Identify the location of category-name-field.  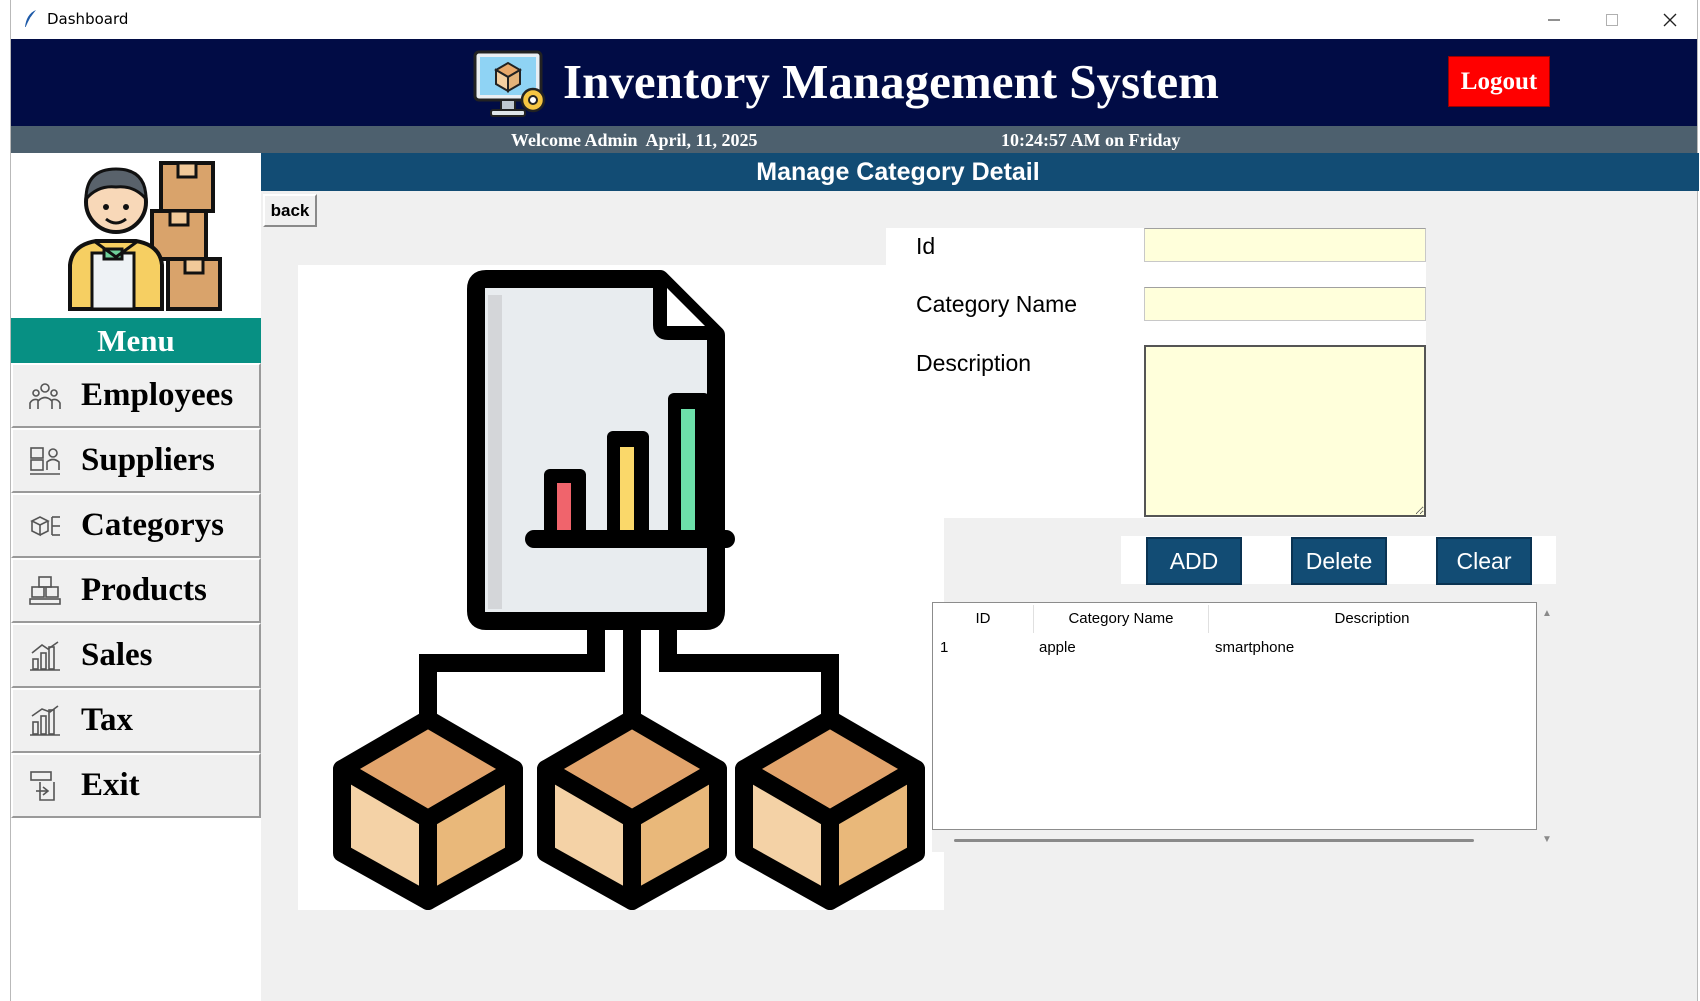
(1285, 304).